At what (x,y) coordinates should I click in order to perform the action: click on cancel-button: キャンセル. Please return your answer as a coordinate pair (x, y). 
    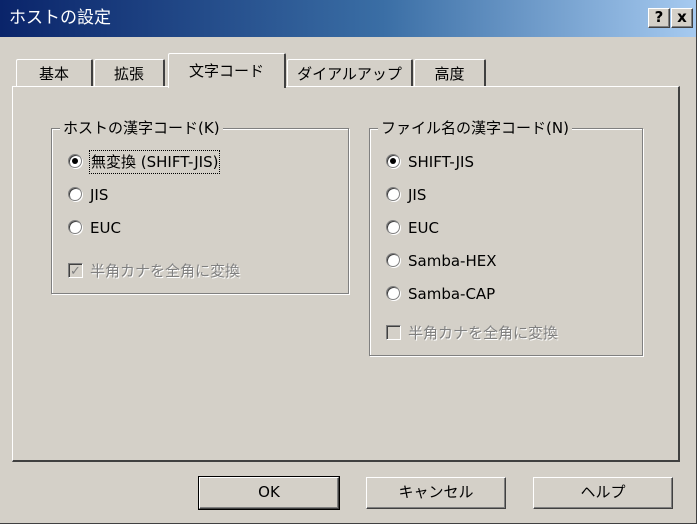
    Looking at the image, I should click on (436, 493).